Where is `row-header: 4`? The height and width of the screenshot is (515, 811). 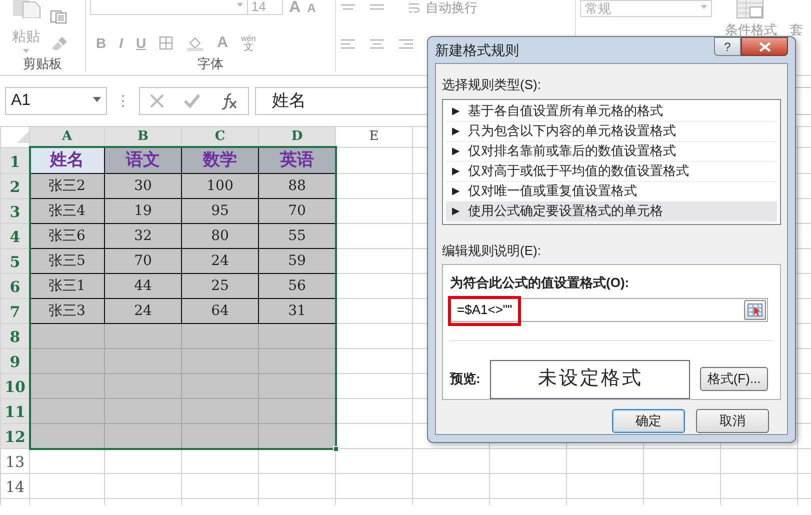
row-header: 4 is located at coordinates (15, 236).